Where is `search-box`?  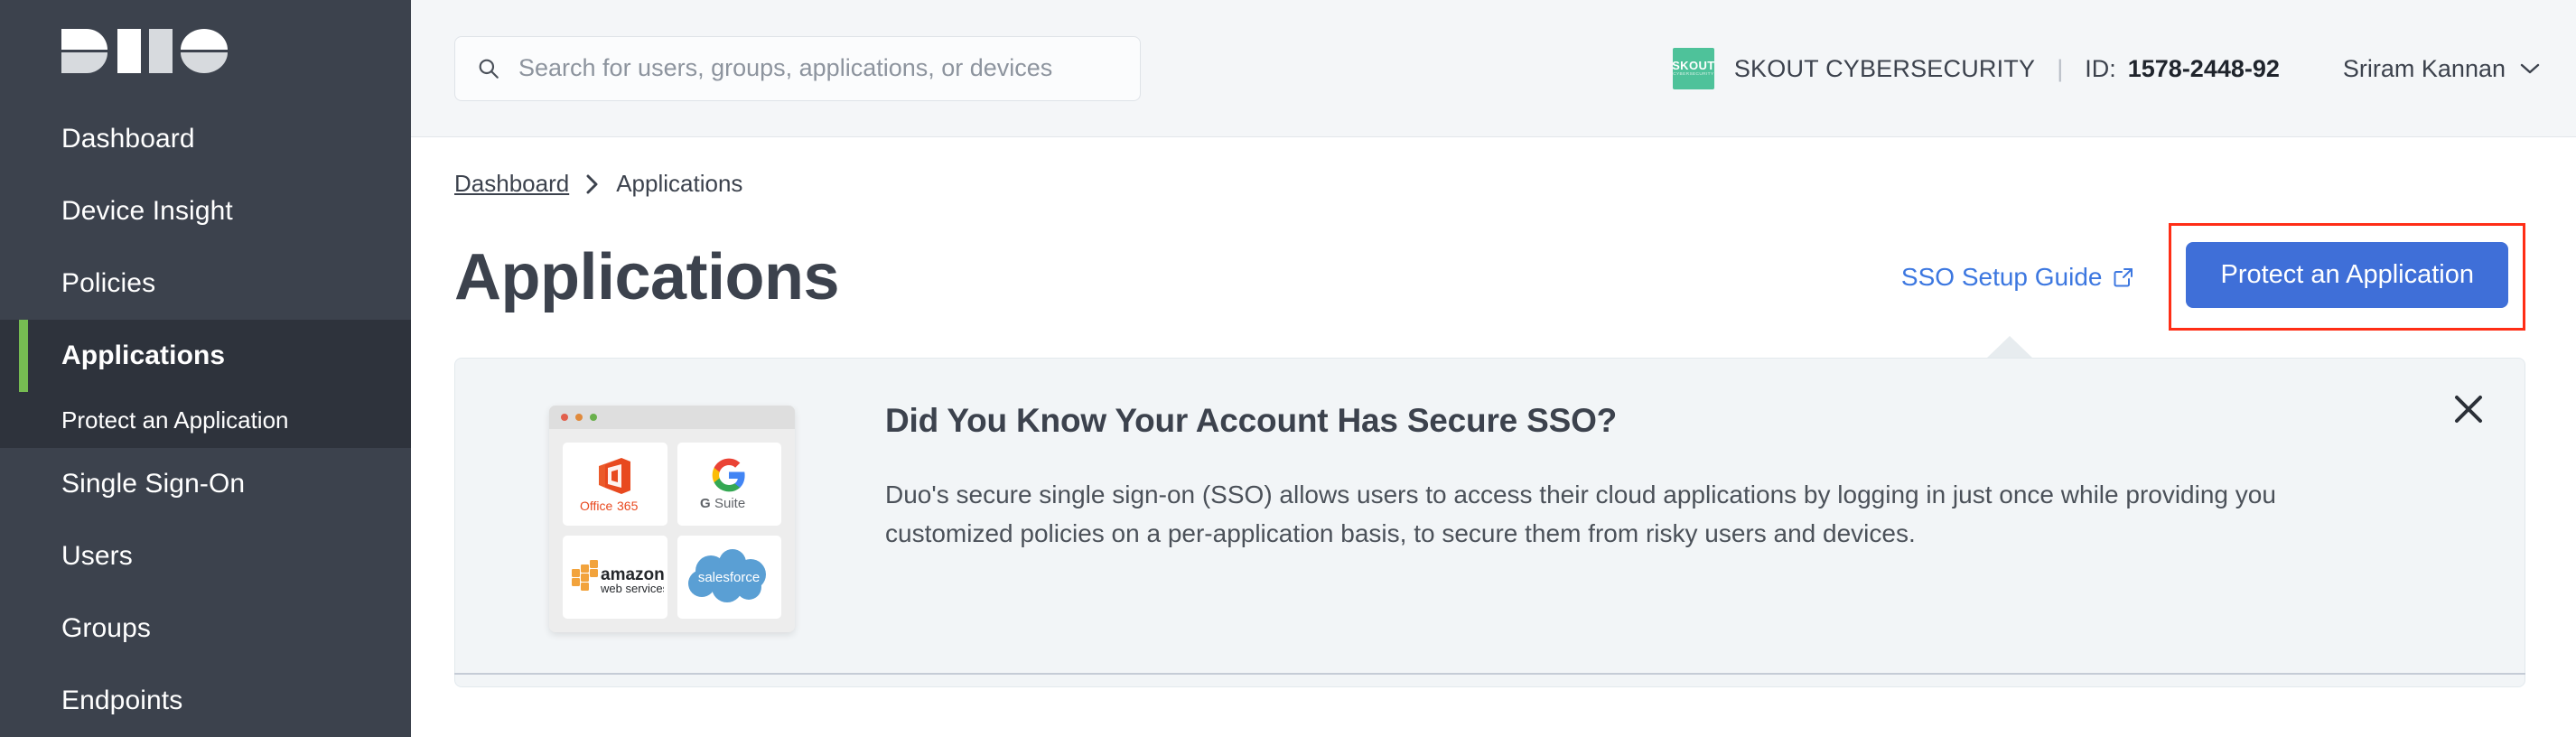 search-box is located at coordinates (798, 68).